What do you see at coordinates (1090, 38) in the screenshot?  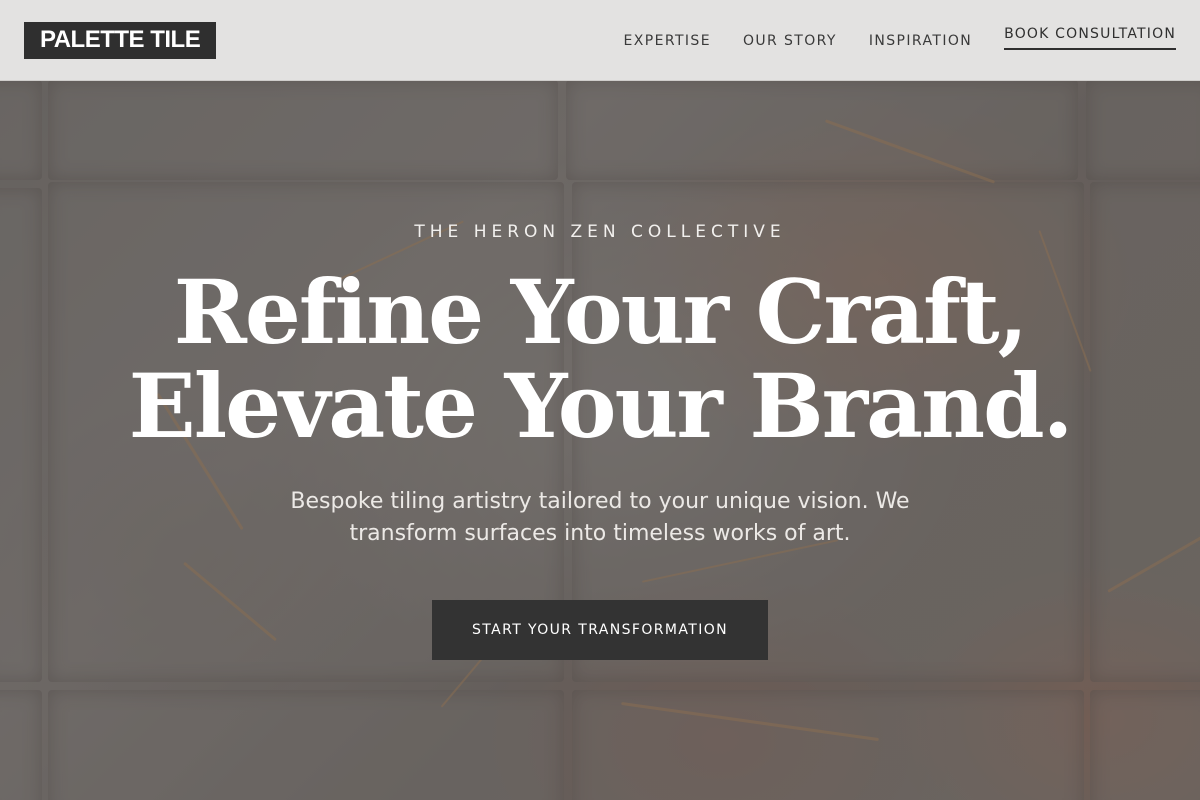 I see `book-consultation-link: BOOK CONSULTATION` at bounding box center [1090, 38].